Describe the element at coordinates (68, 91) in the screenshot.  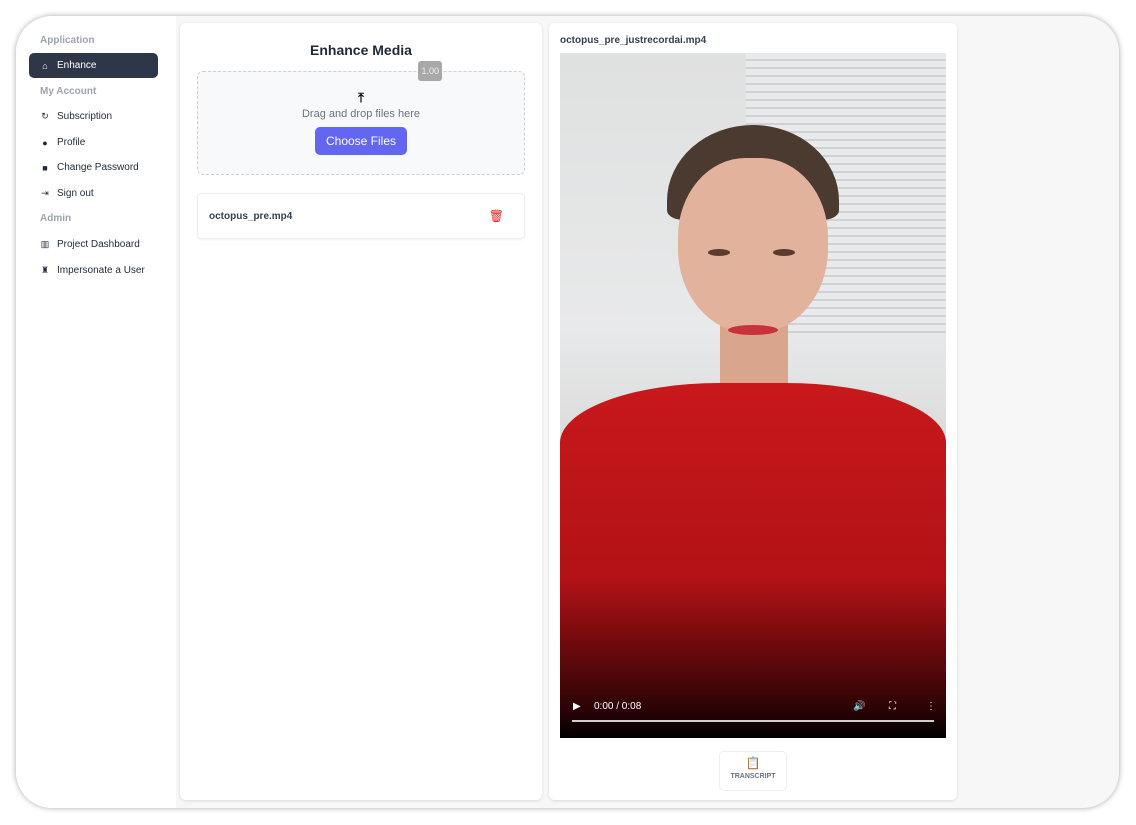
I see `section-my-account: My Account` at that location.